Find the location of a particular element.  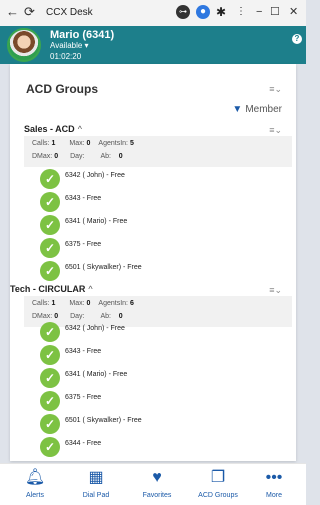

agents-value: 5 is located at coordinates (131, 143).